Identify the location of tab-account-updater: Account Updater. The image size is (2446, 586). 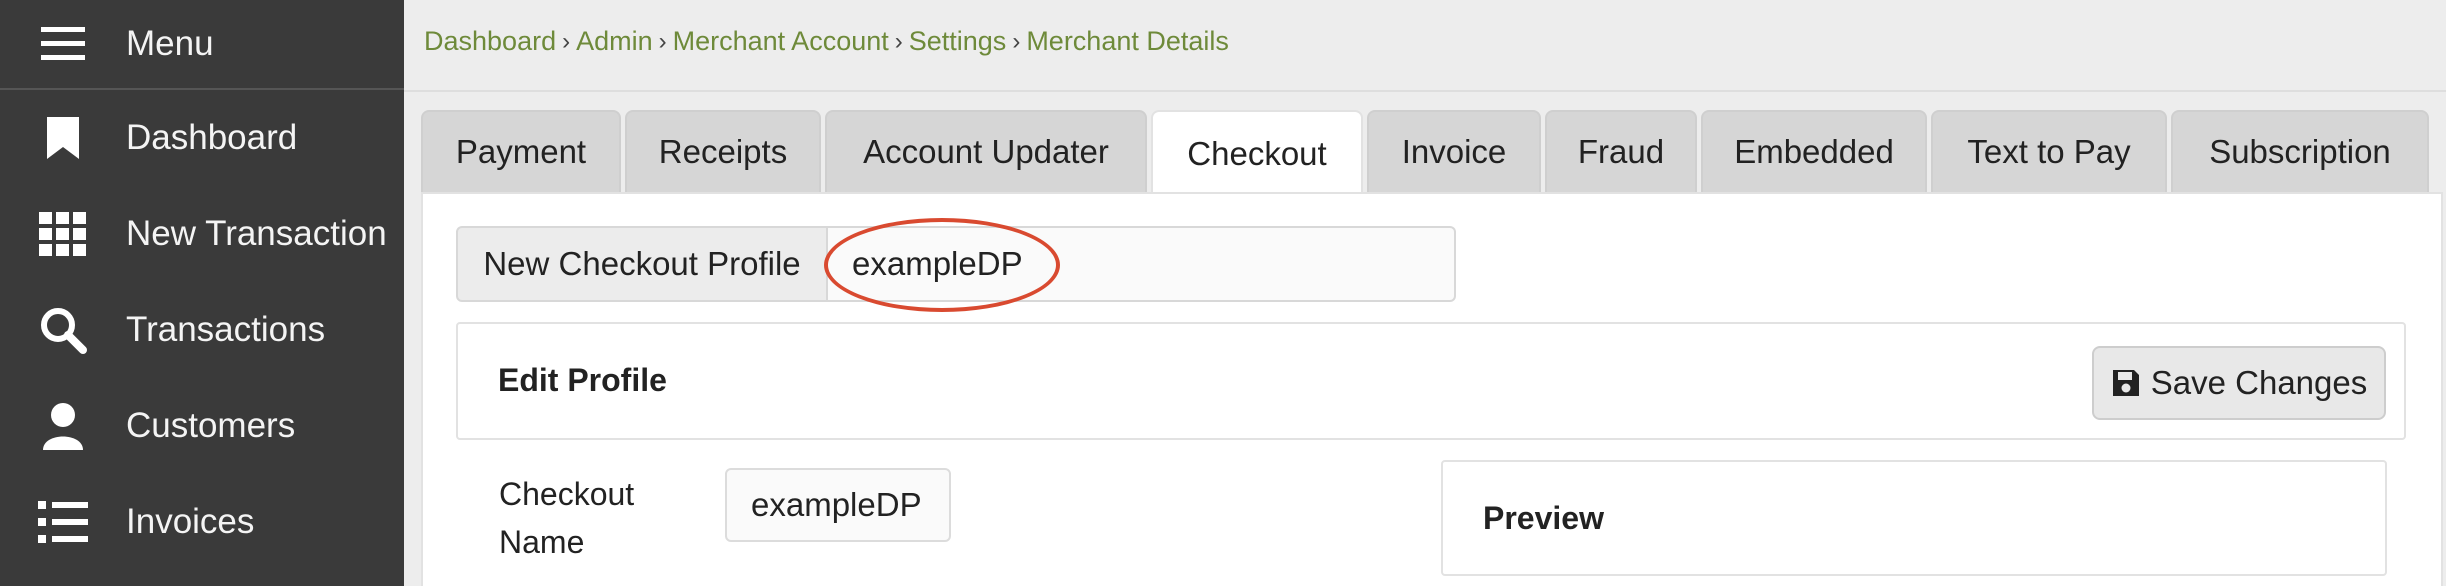
(986, 151).